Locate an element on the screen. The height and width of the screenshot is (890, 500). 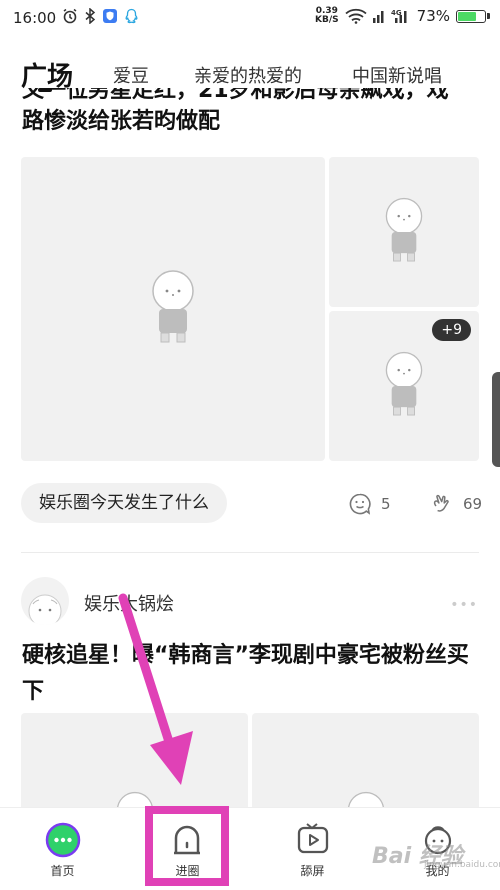
shield-icon is located at coordinates (110, 16).